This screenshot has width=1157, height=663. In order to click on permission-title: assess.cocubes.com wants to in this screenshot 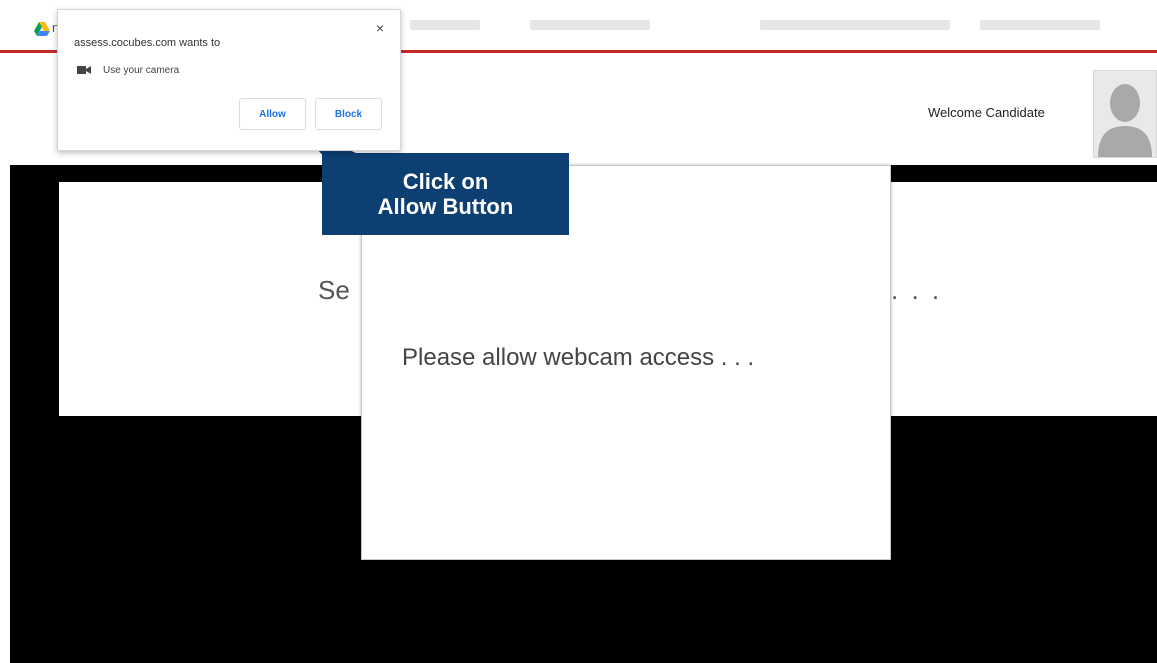, I will do `click(147, 43)`.